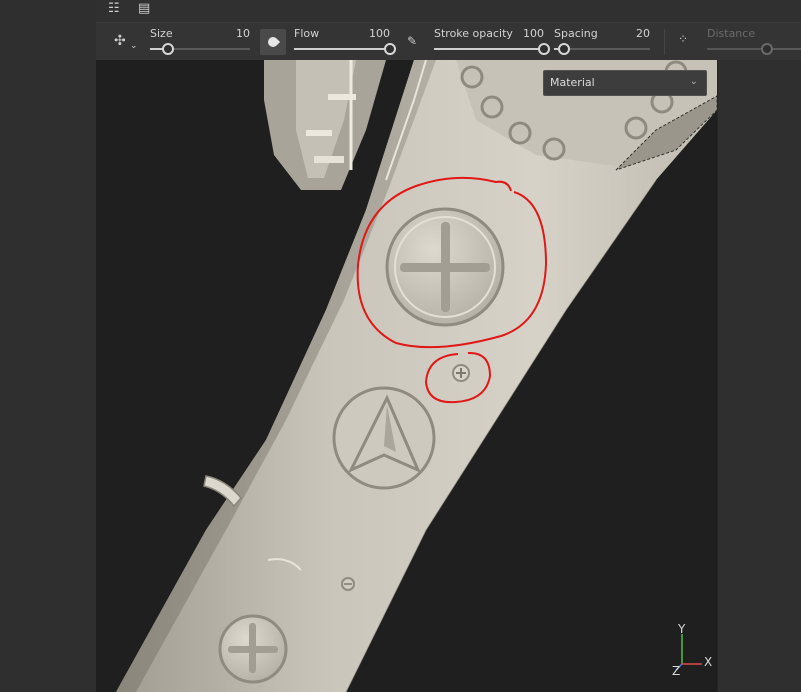 The image size is (801, 692). Describe the element at coordinates (222, 491) in the screenshot. I see `side-clip` at that location.